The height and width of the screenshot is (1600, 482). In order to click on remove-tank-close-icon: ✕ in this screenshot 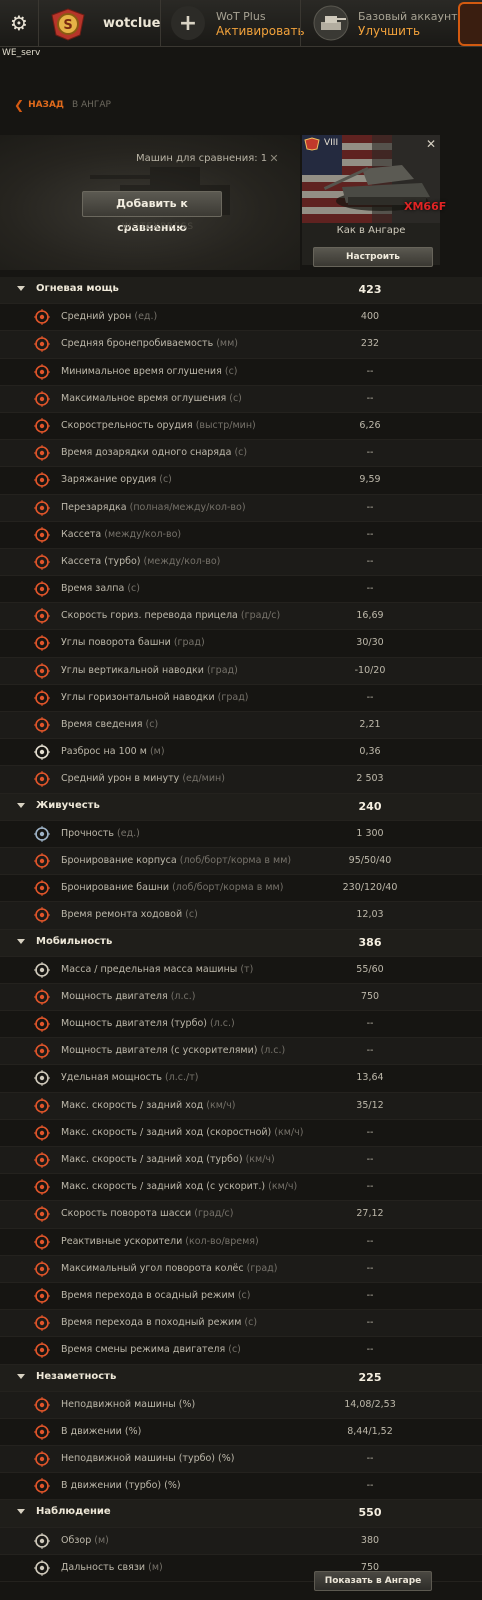, I will do `click(431, 144)`.